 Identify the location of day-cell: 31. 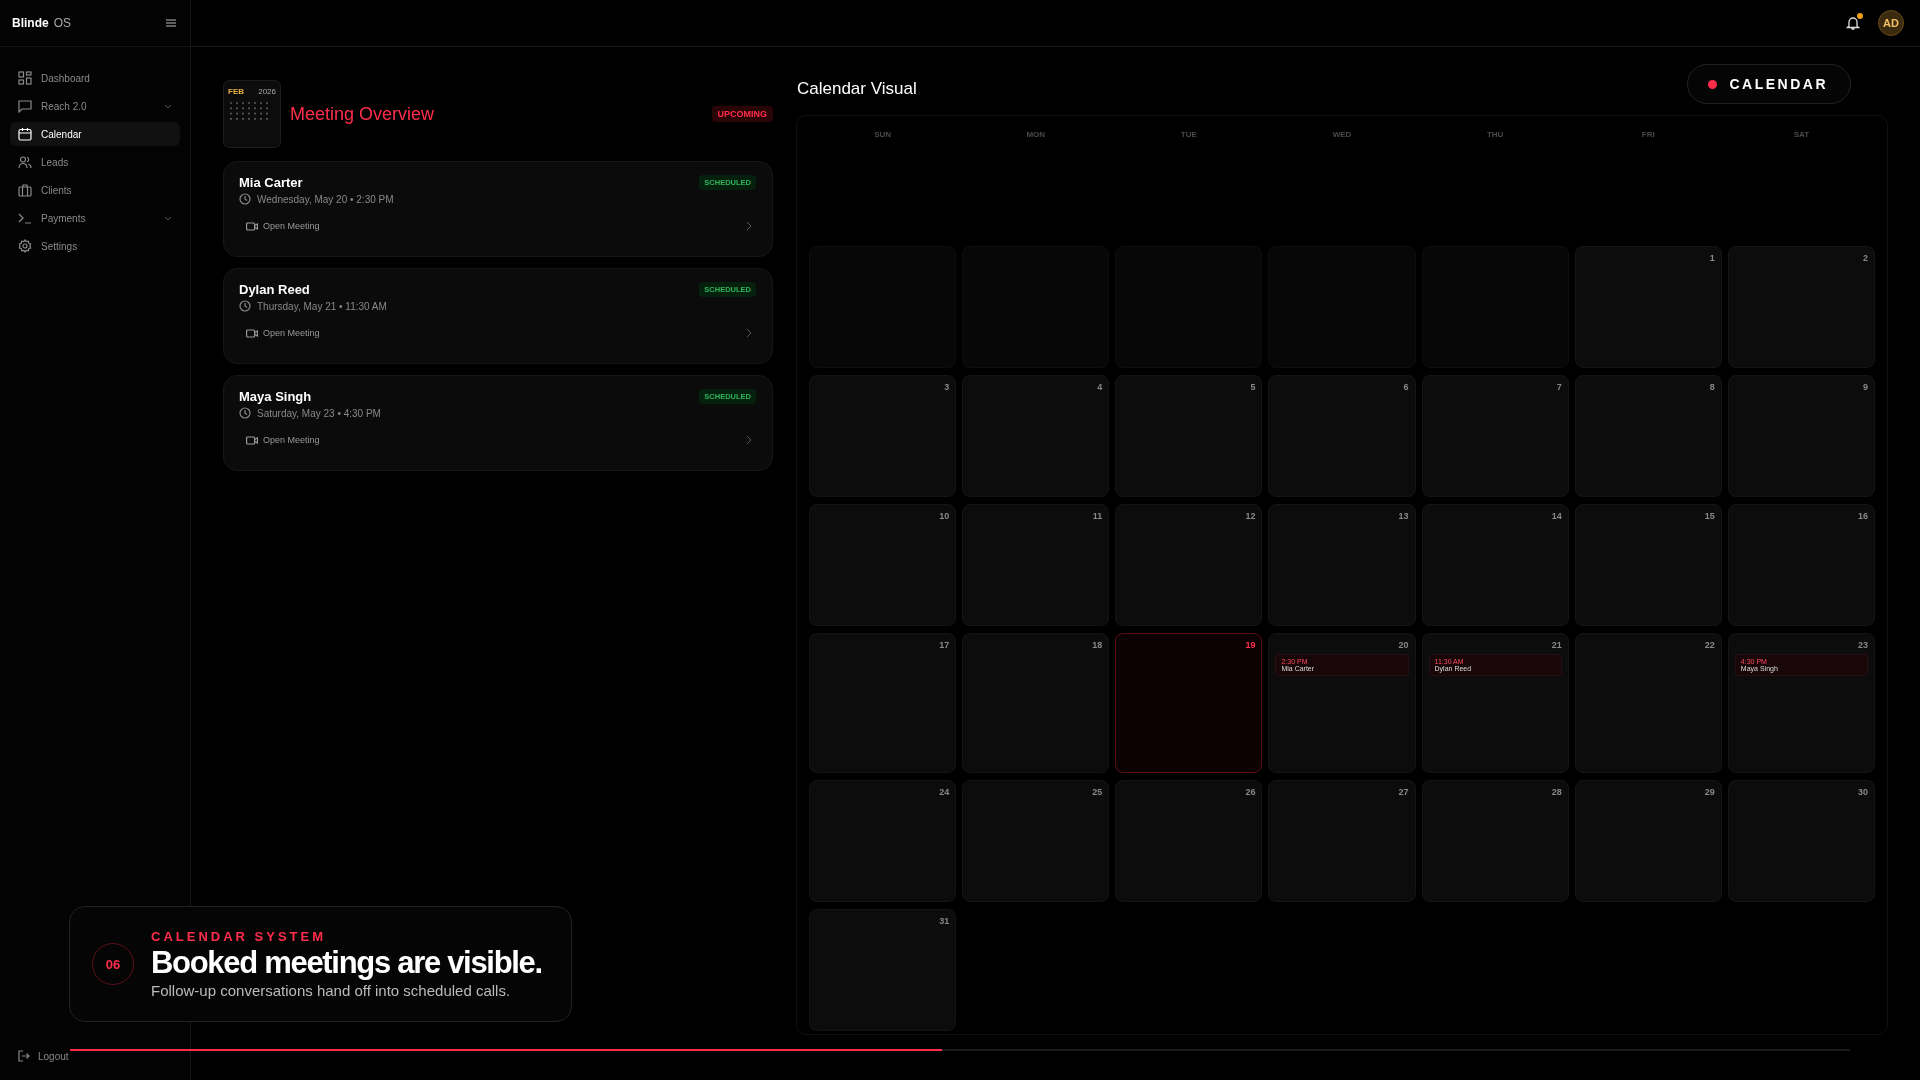
(883, 970).